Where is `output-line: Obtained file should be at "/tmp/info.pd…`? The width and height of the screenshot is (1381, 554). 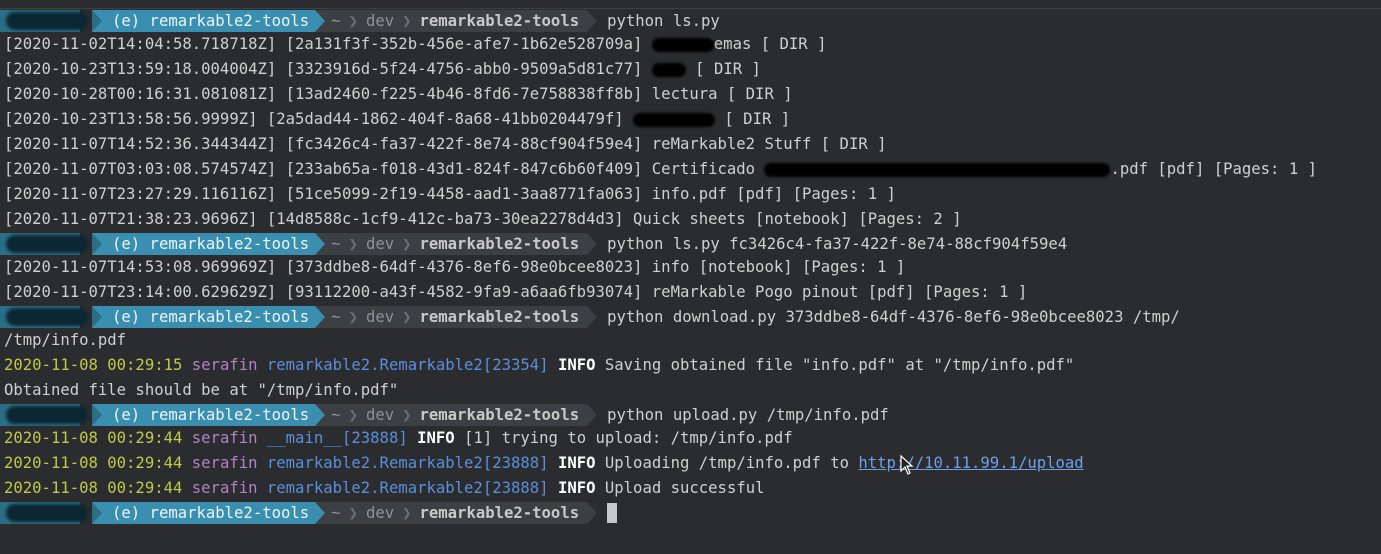
output-line: Obtained file should be at "/tmp/info.pd… is located at coordinates (690, 390).